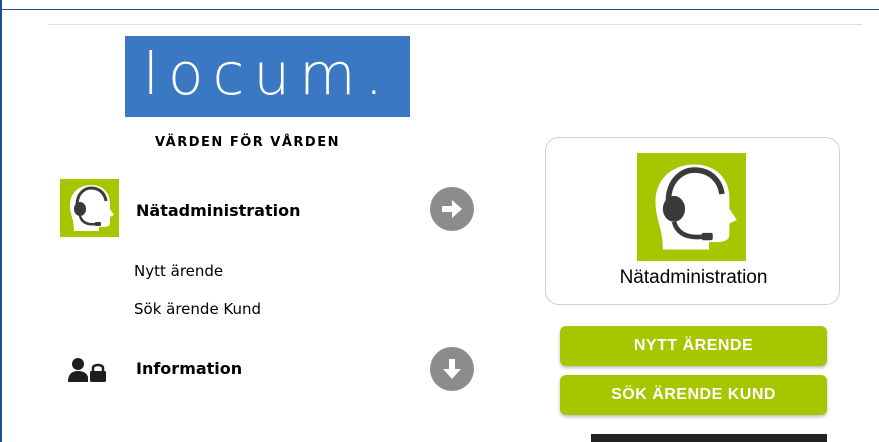 This screenshot has width=879, height=442. I want to click on tagline: VÄRDEN FÖR VÅRDEN, so click(247, 142).